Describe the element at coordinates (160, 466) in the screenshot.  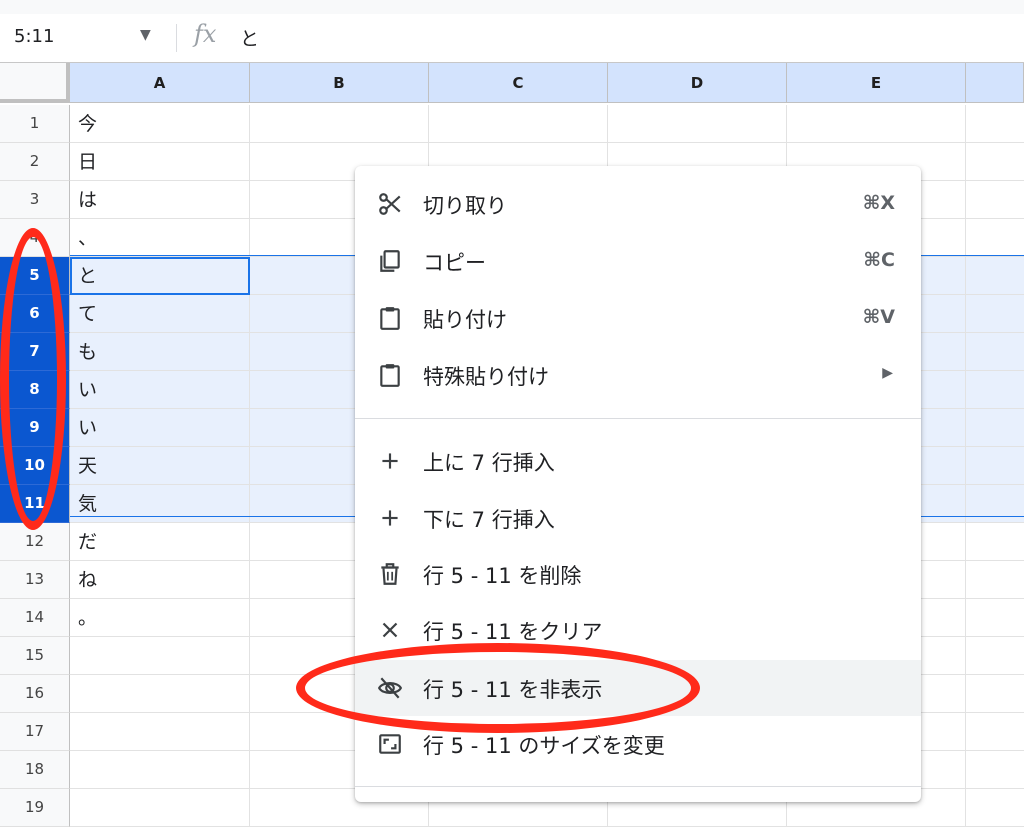
I see `cell-a: 天` at that location.